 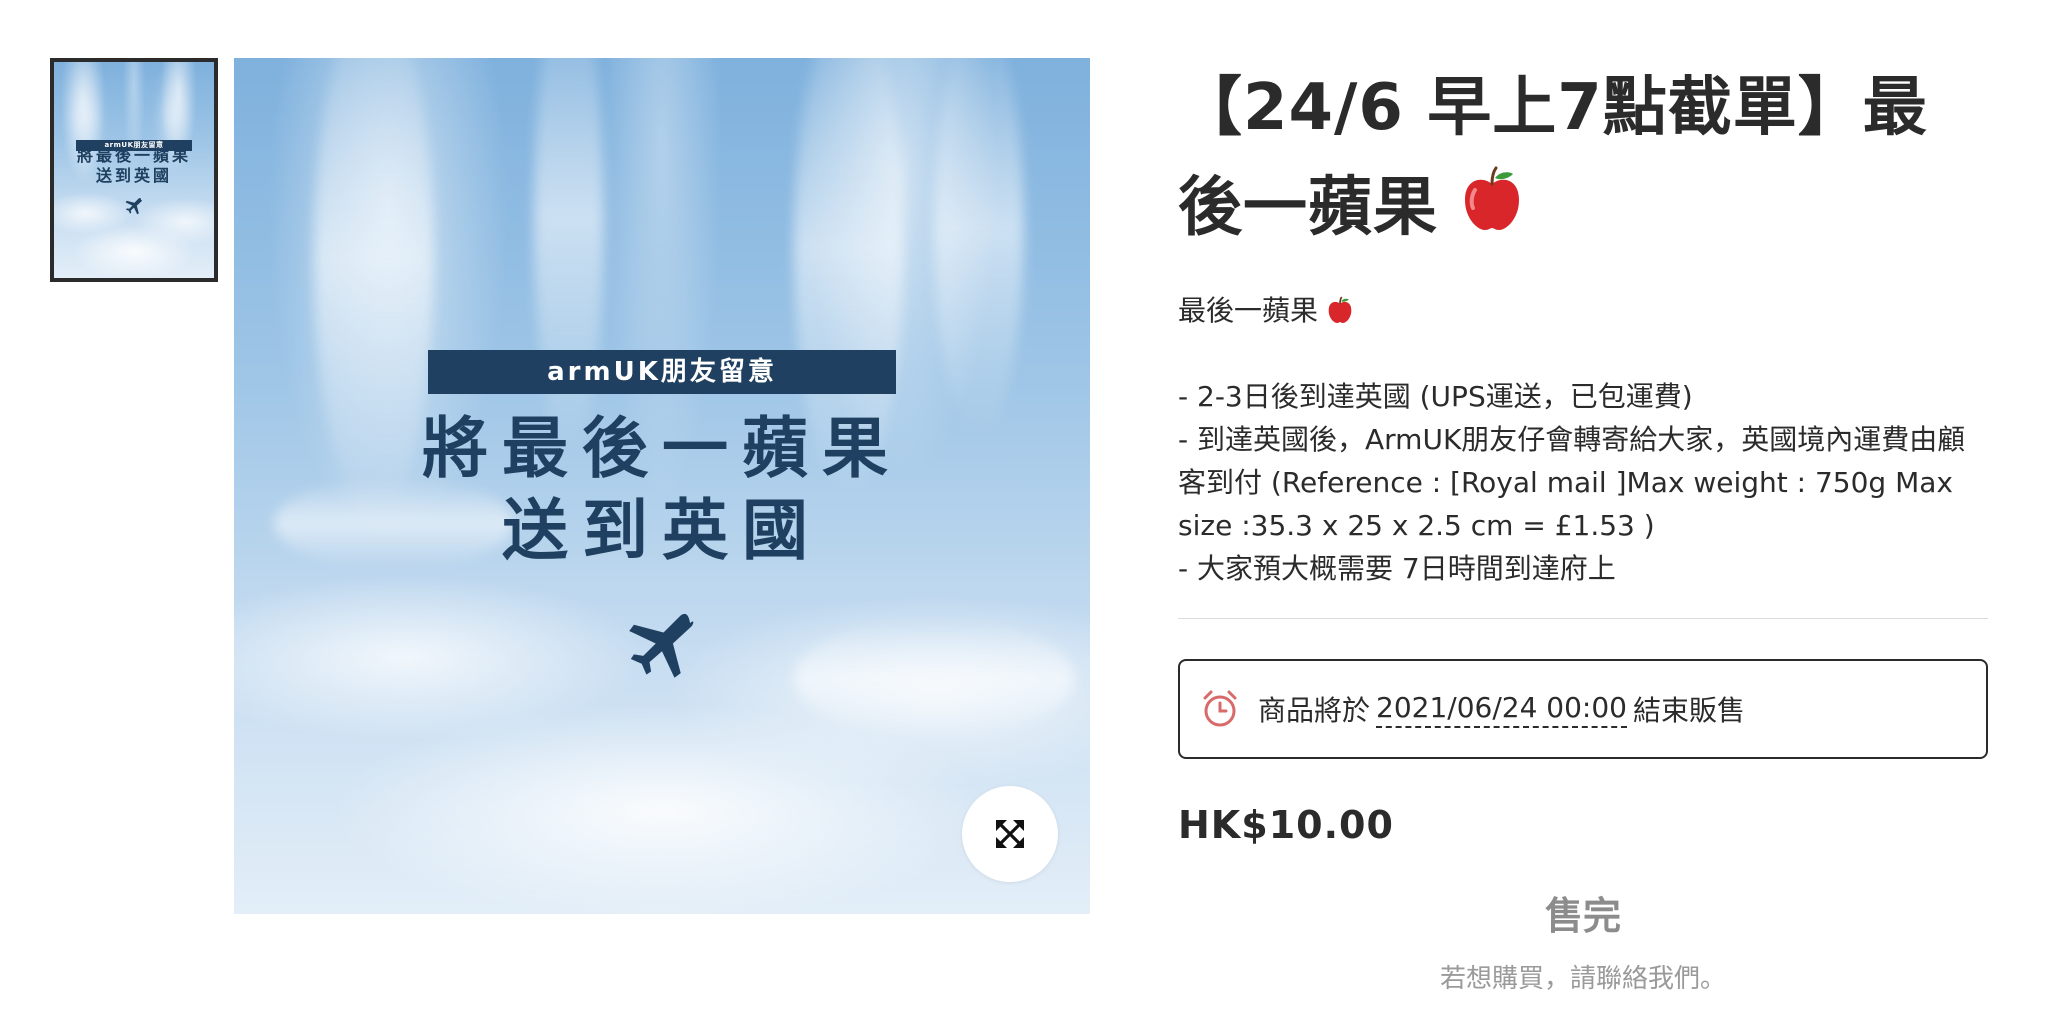 I want to click on description-line: - 2-3日後到達英國 (UPS運送，已包運費), so click(x=1435, y=397).